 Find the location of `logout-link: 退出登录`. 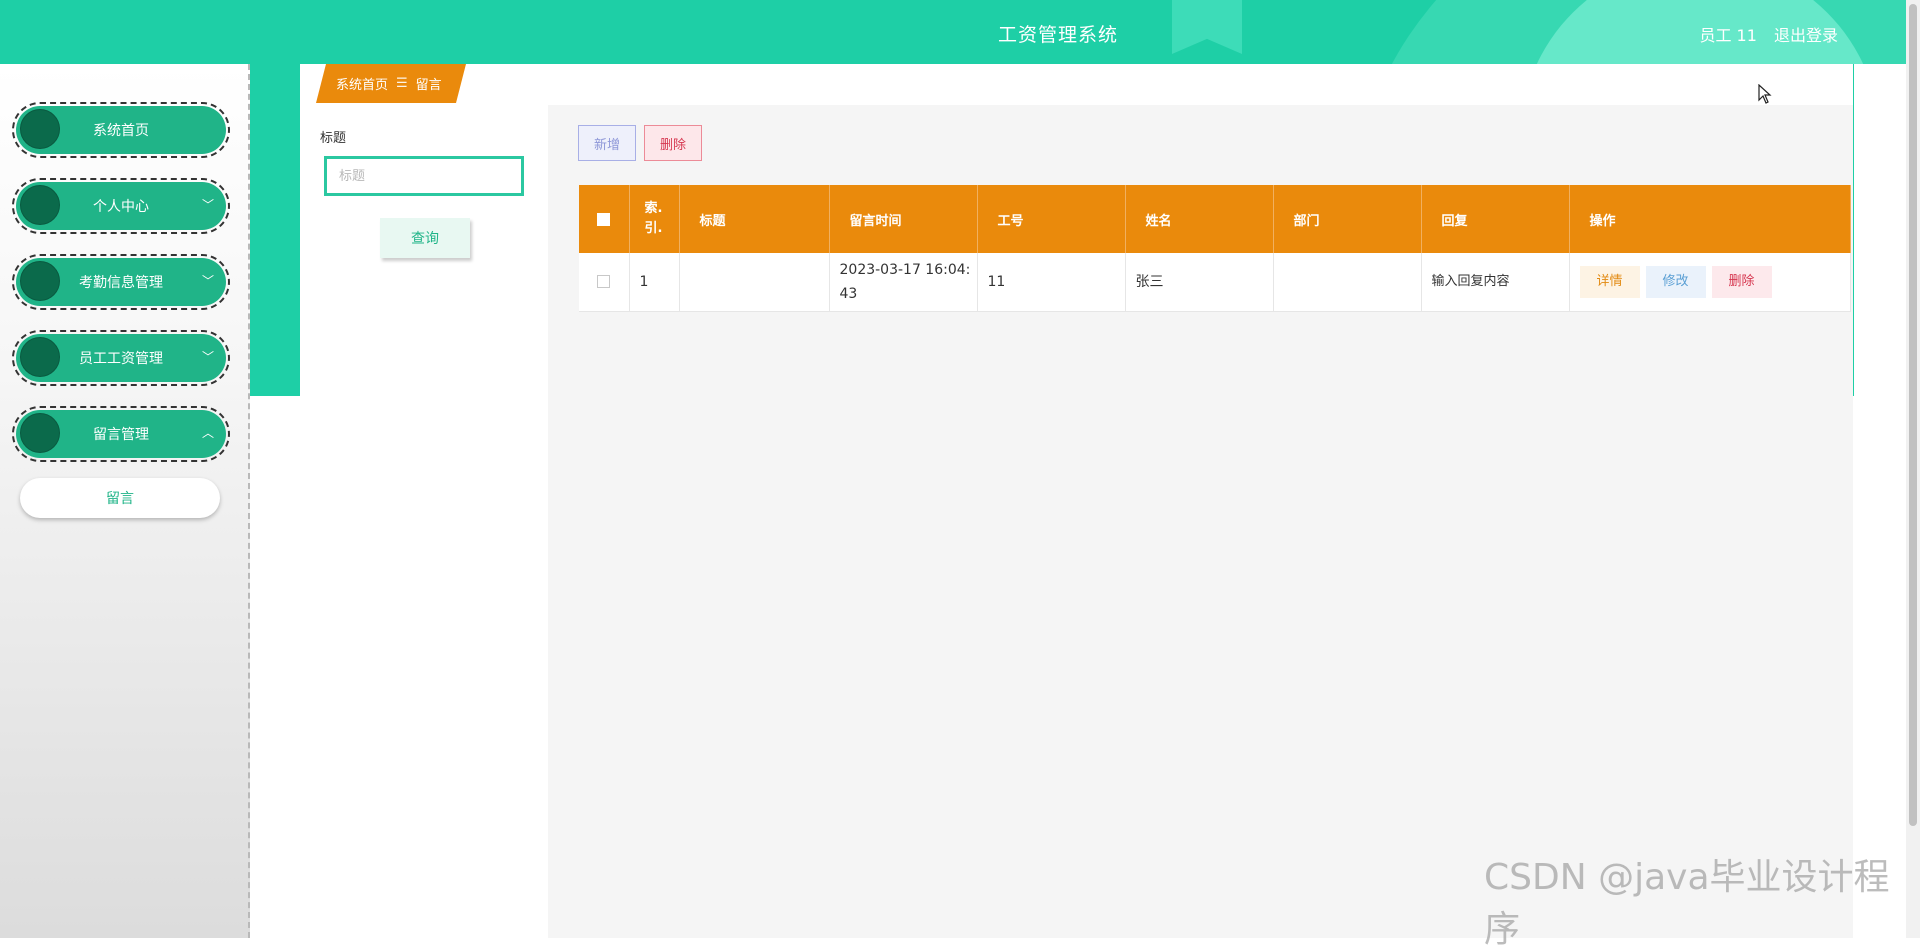

logout-link: 退出登录 is located at coordinates (1806, 35).